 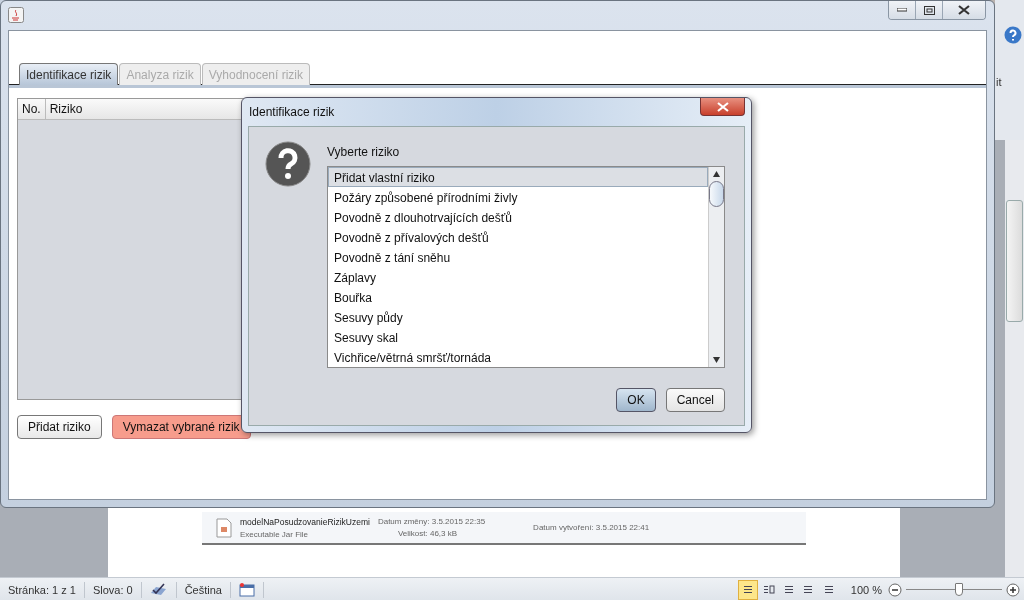 I want to click on ribbon-text: it, so click(x=999, y=82).